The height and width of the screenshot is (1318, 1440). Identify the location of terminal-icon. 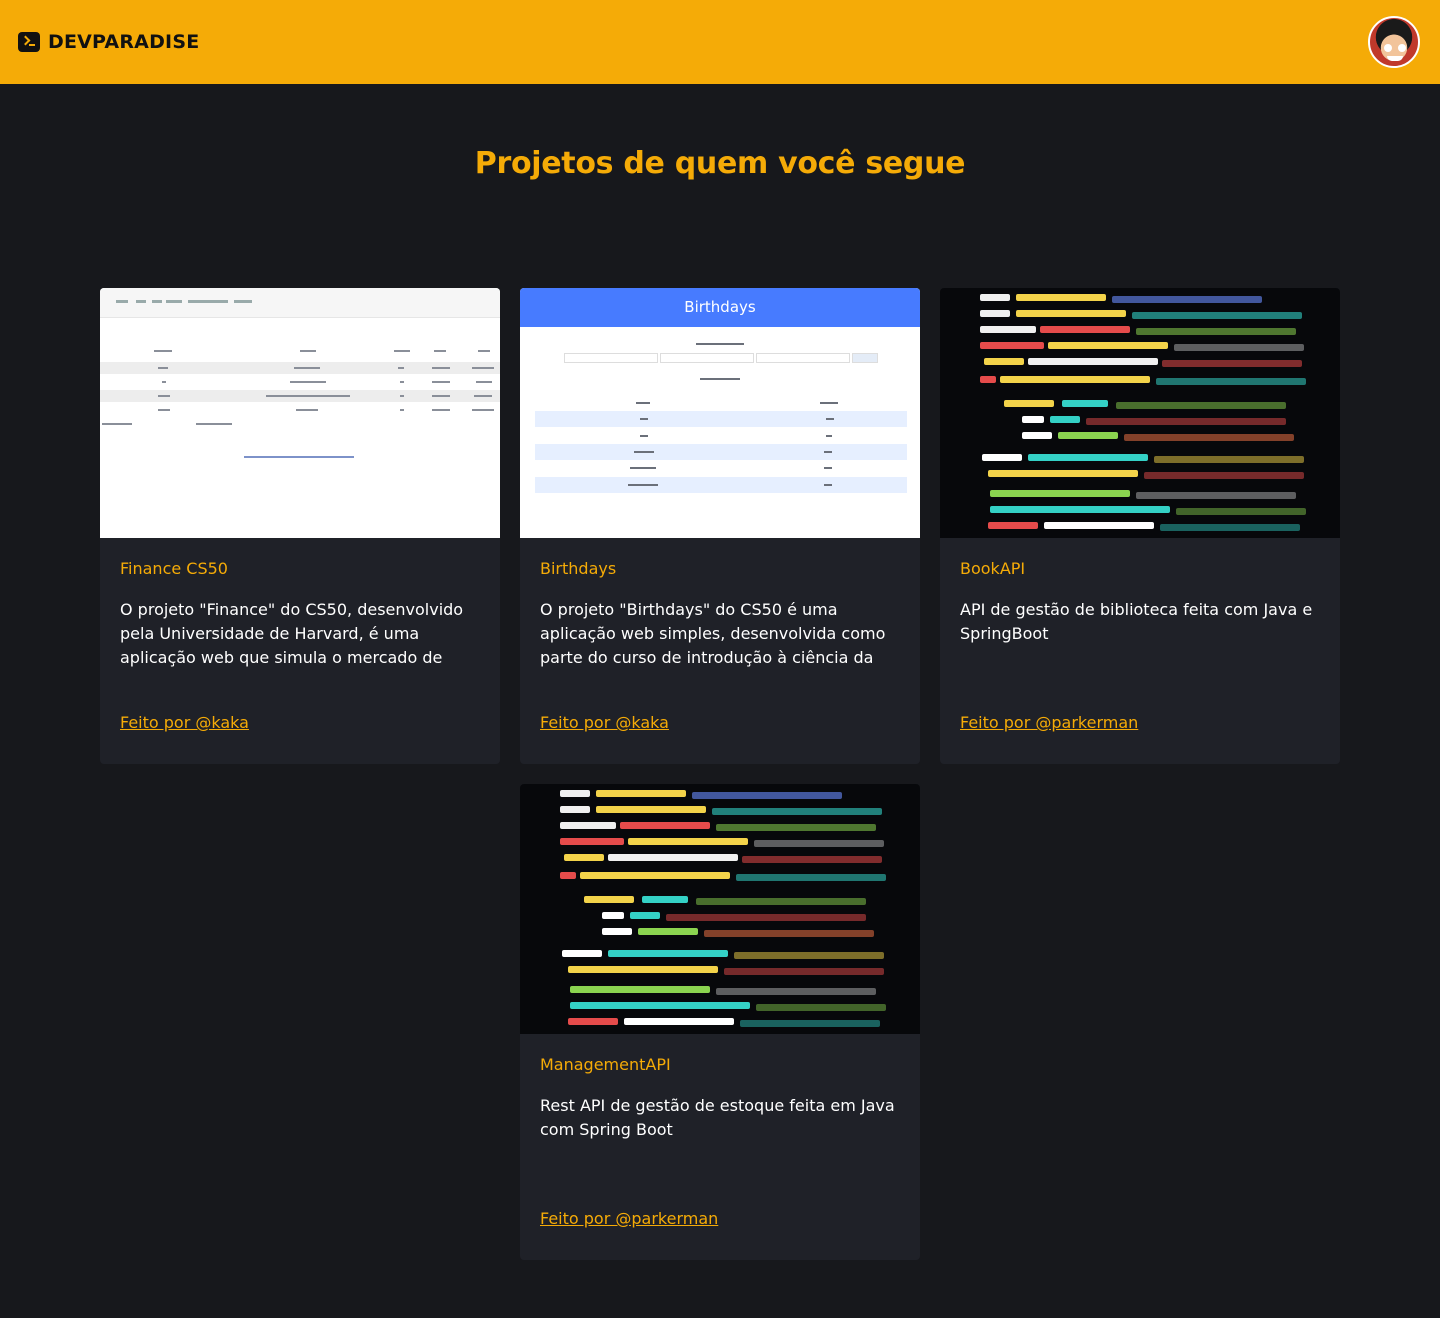
(29, 42).